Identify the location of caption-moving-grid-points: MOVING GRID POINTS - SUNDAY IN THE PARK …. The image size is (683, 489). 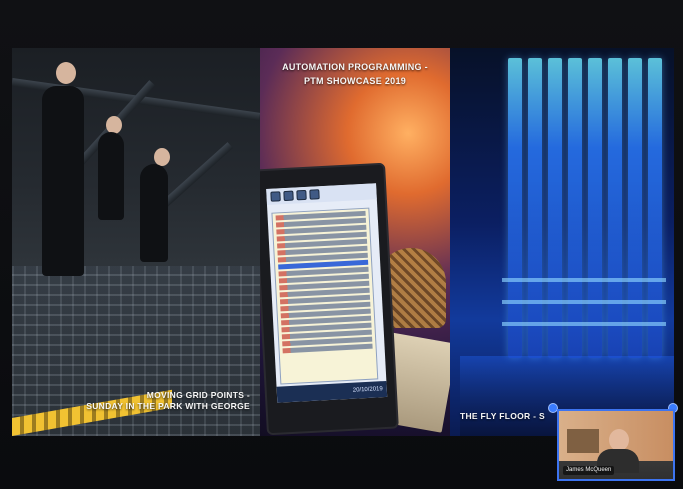
(168, 401).